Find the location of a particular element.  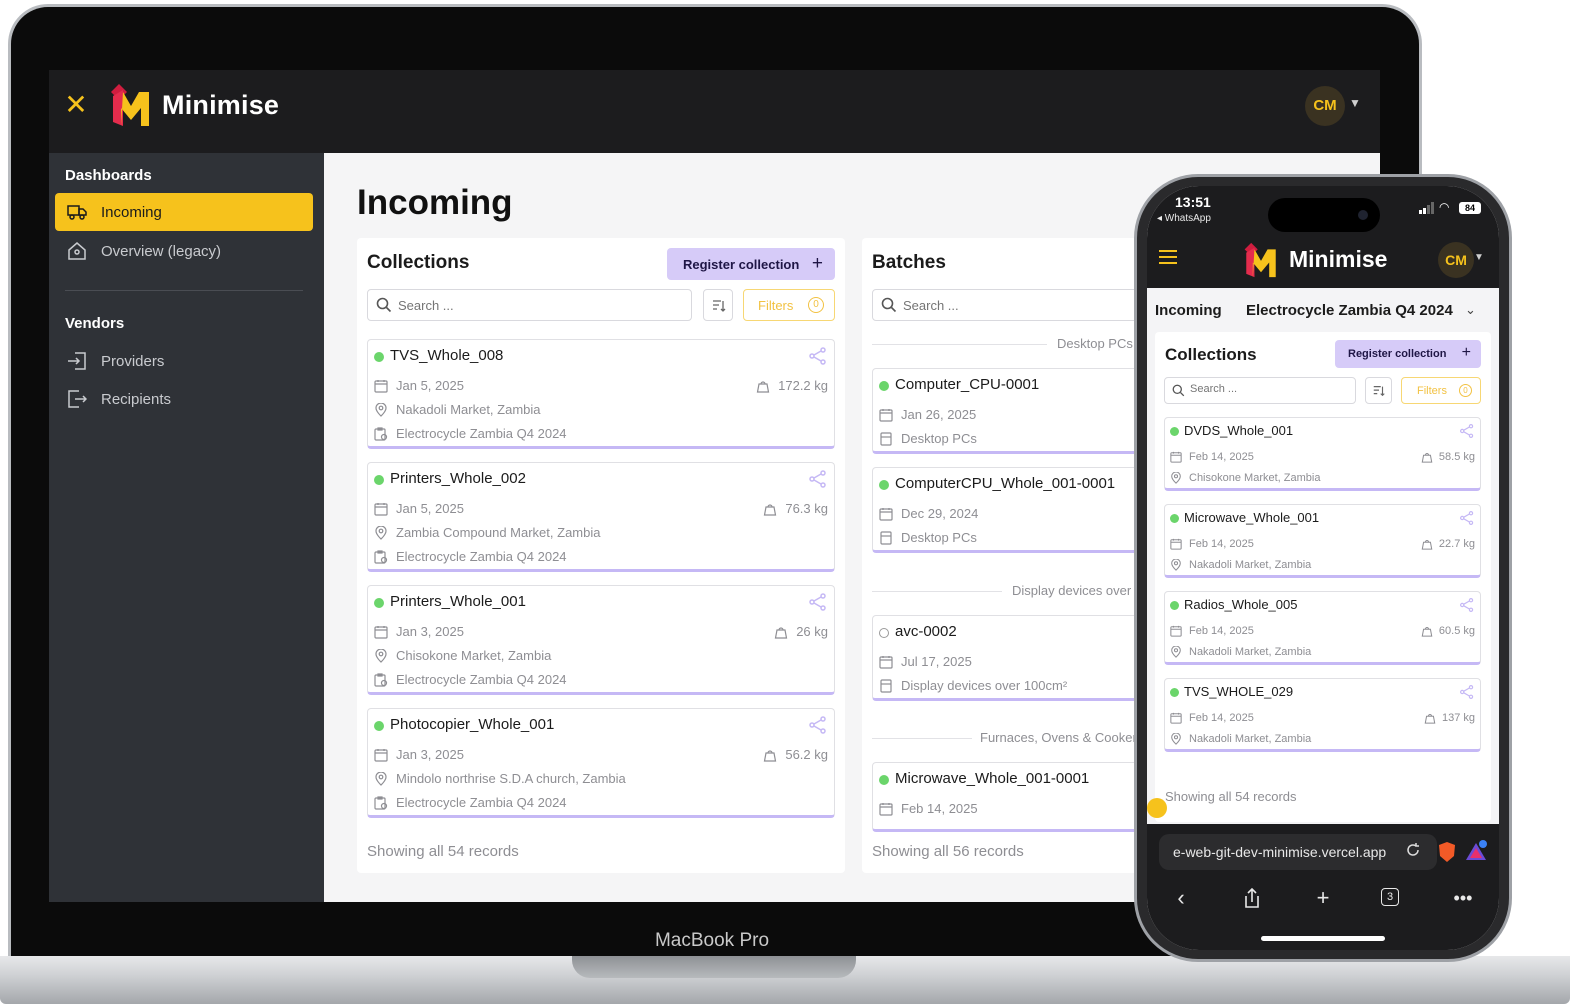

card-location: Nakadoli Market, Zambia is located at coordinates (1240, 739).